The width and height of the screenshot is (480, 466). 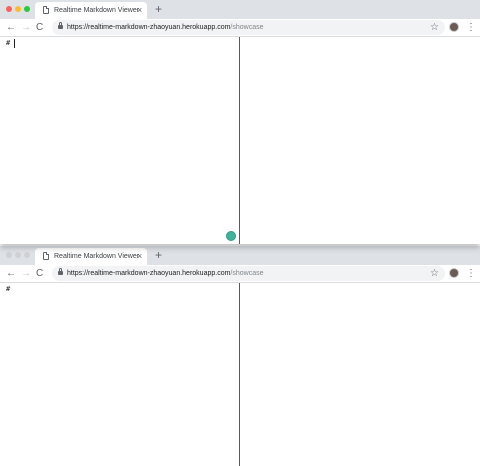 What do you see at coordinates (14, 43) in the screenshot?
I see `text-caret` at bounding box center [14, 43].